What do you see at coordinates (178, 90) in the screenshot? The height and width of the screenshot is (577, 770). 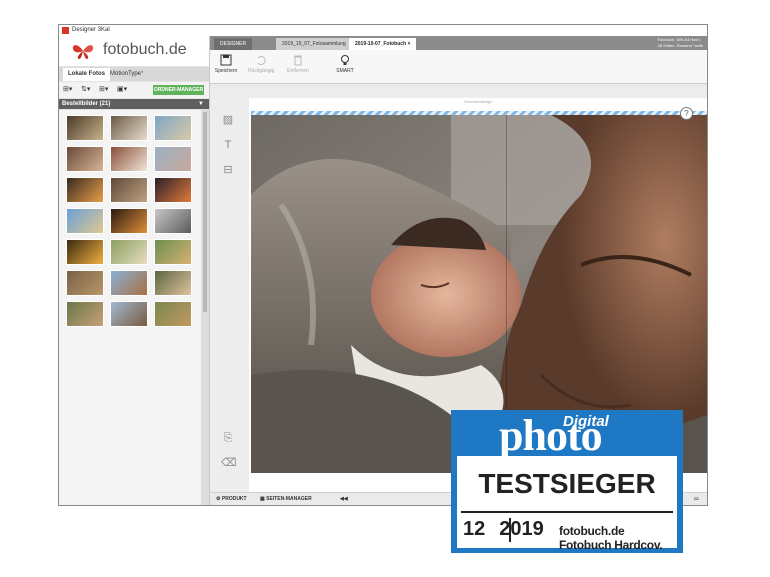 I see `ordner-manager-button: ORDNER-MANAGER` at bounding box center [178, 90].